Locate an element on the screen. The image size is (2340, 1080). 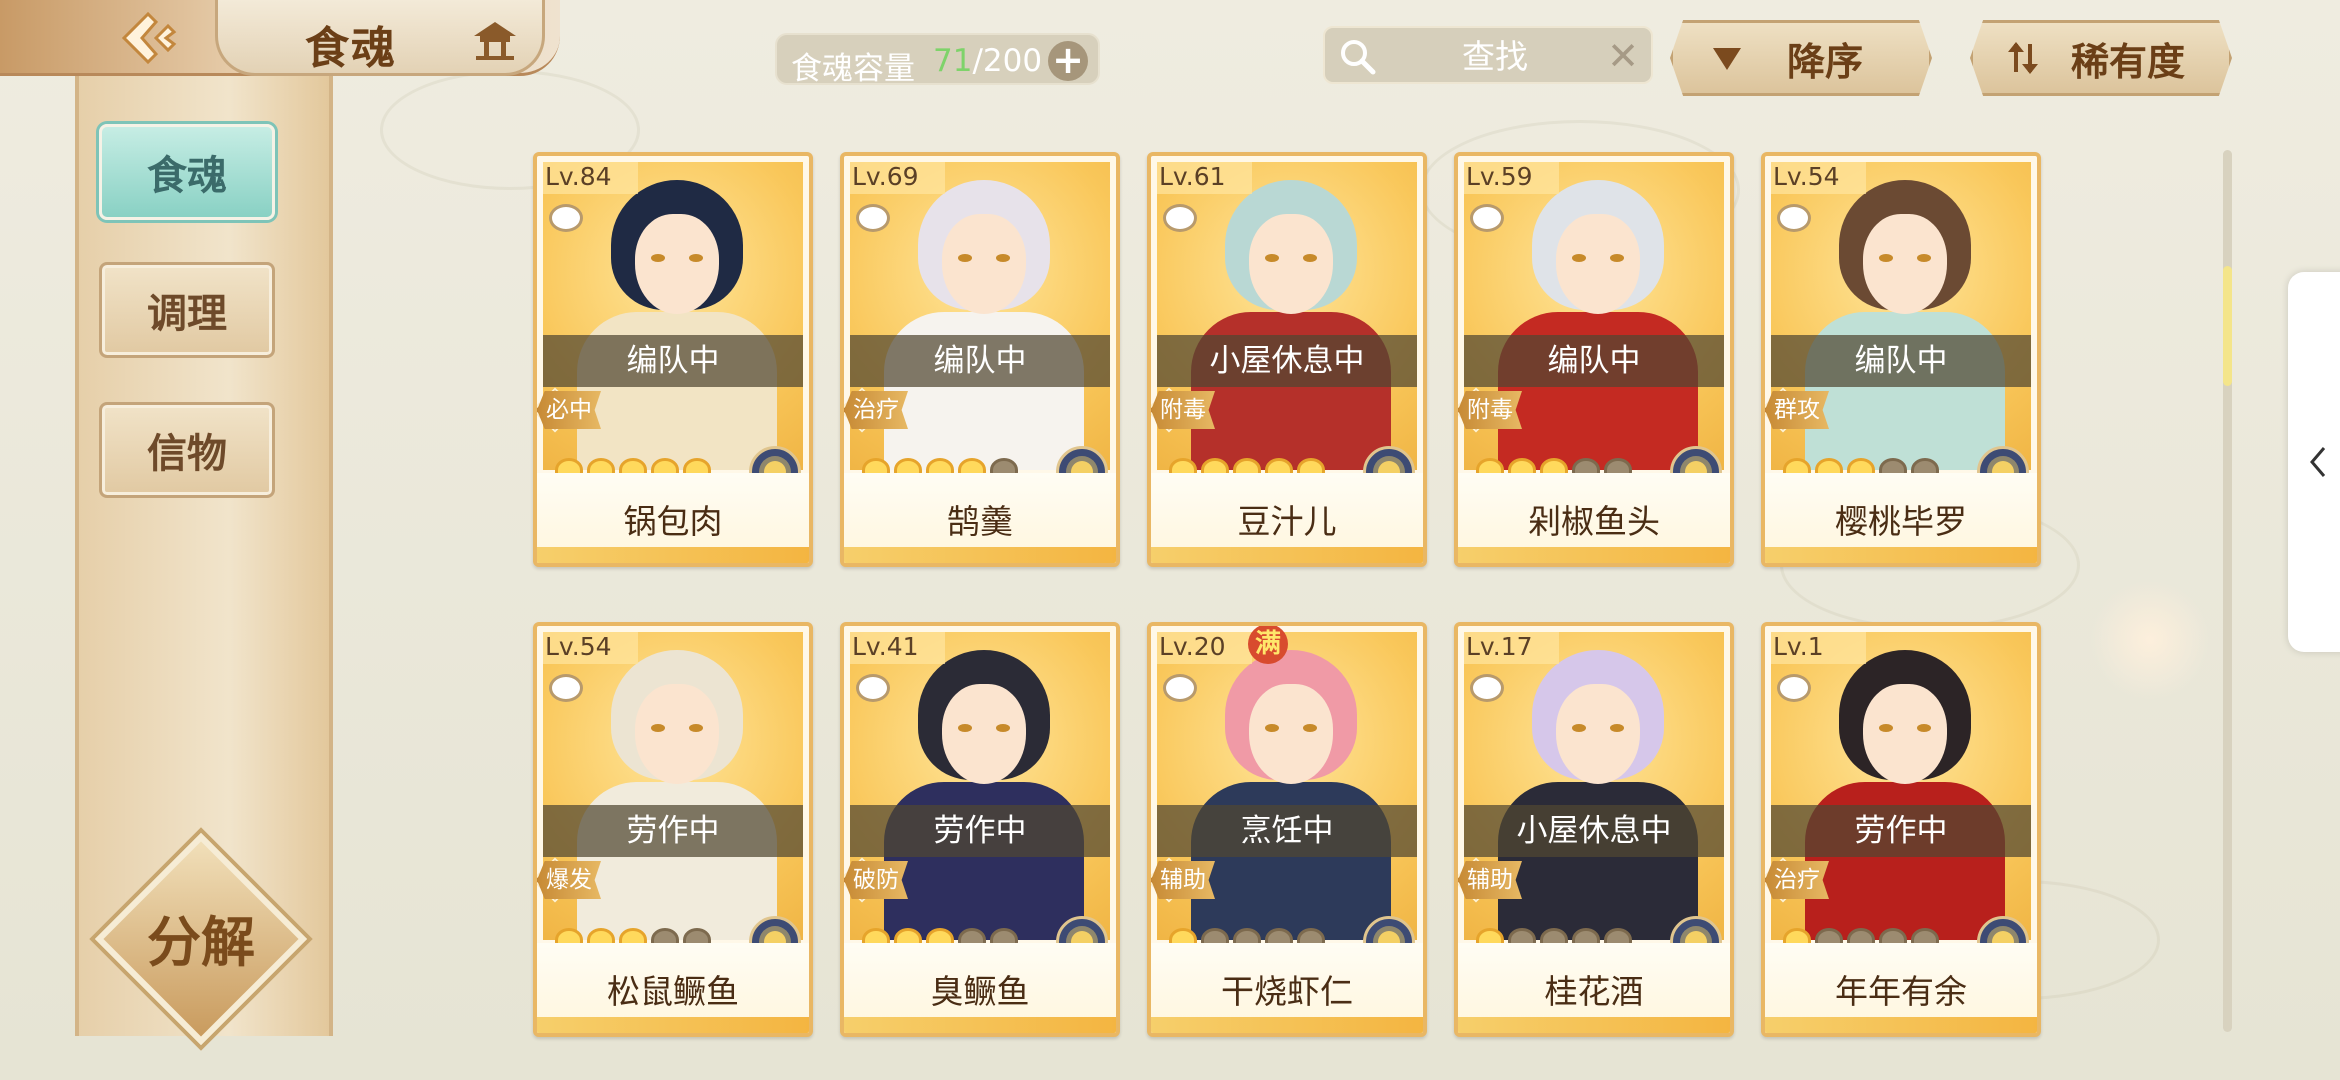
level-label: Lv.1 is located at coordinates (1798, 646).